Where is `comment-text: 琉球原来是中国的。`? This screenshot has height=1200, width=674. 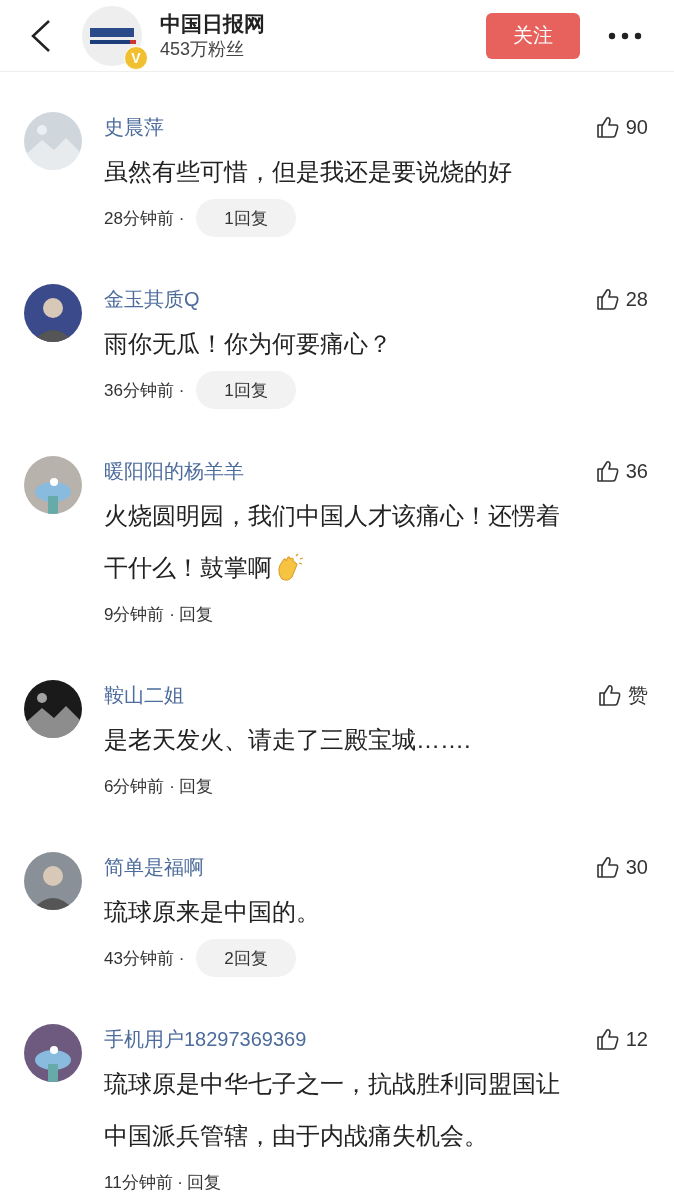
comment-text: 琉球原来是中国的。 is located at coordinates (212, 912).